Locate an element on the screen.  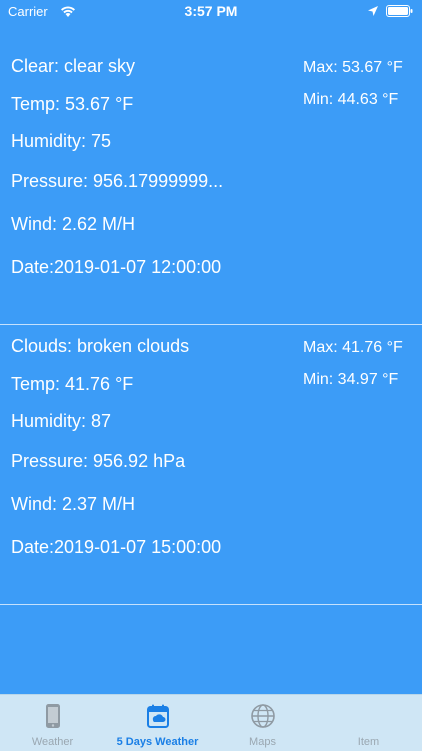
calendar-icon is located at coordinates (157, 716).